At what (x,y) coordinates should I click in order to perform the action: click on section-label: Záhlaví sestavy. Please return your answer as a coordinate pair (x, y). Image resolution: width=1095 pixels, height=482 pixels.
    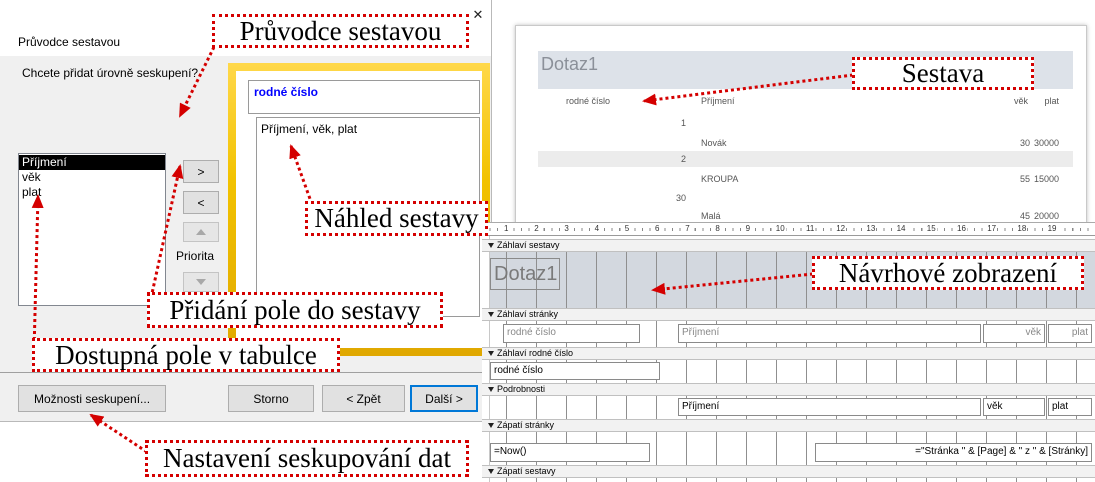
    Looking at the image, I should click on (528, 245).